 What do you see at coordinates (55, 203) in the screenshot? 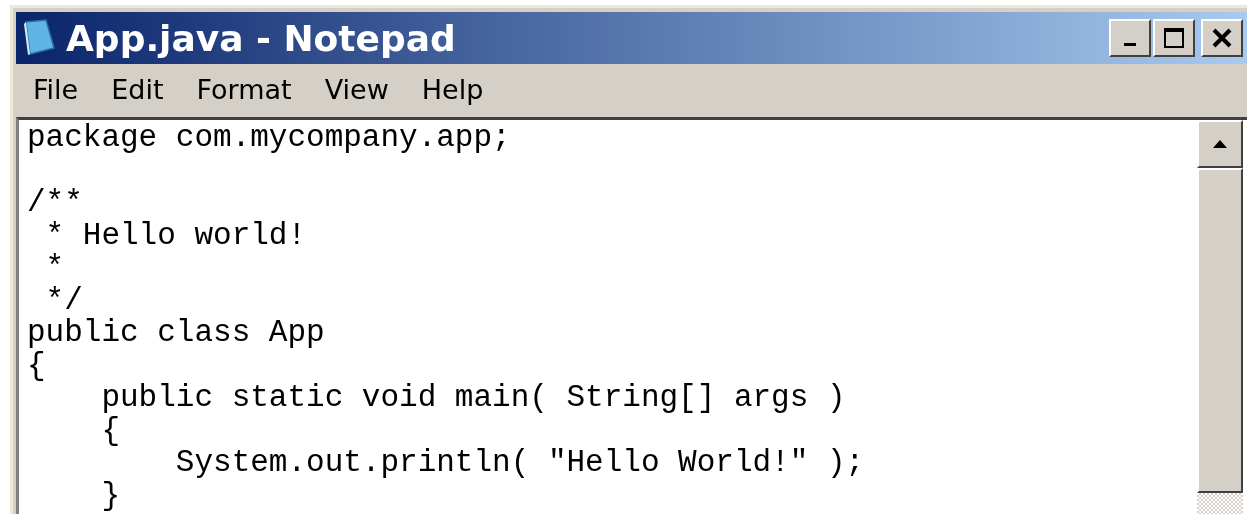
I see `code-line: /**` at bounding box center [55, 203].